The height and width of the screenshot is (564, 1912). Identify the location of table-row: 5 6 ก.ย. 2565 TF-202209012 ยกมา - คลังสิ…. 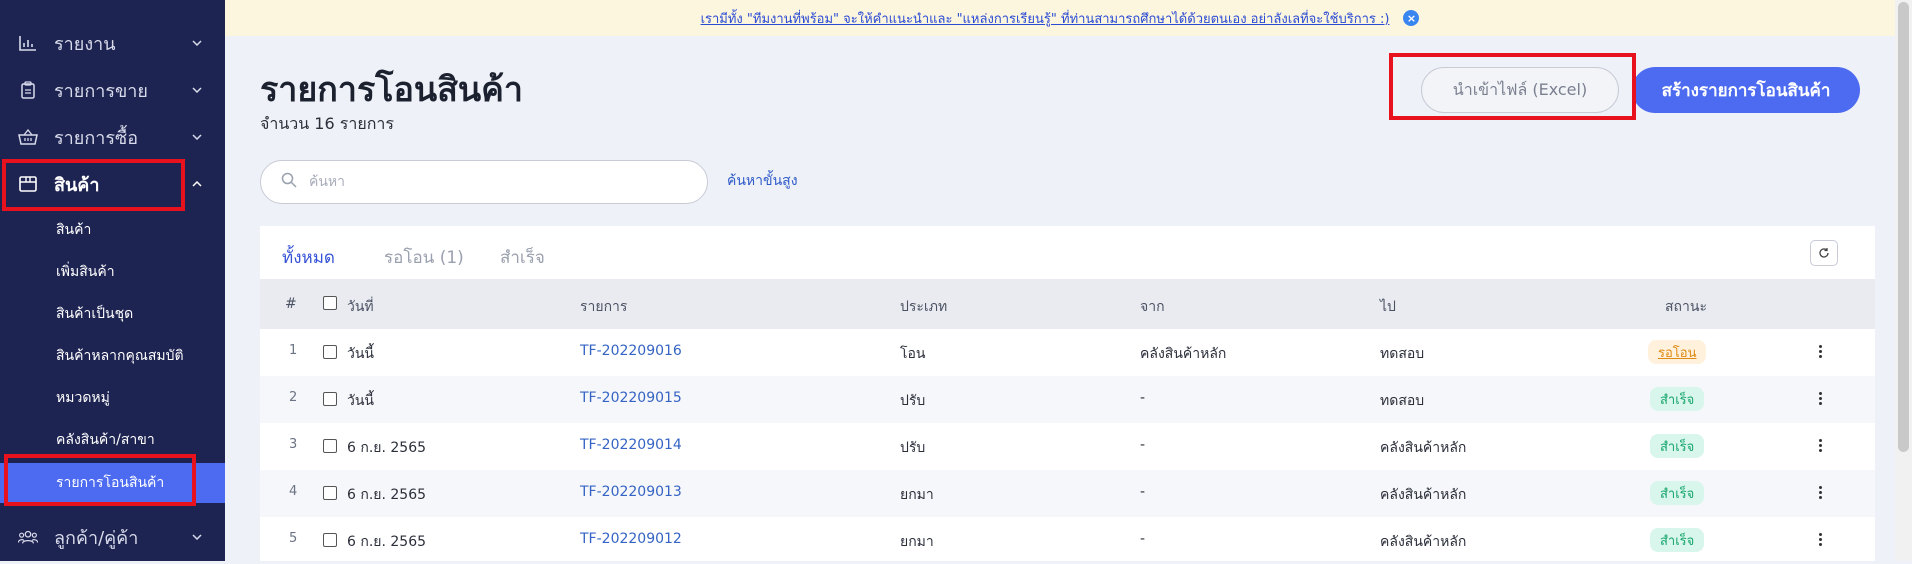
(1067, 540).